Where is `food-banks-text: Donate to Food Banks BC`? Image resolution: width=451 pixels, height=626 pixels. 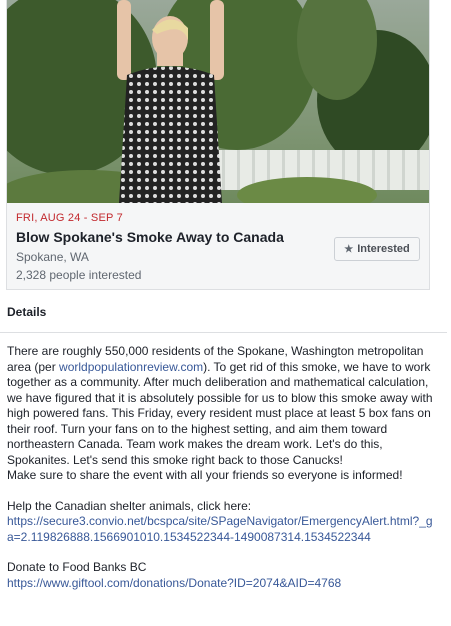 food-banks-text: Donate to Food Banks BC is located at coordinates (77, 567).